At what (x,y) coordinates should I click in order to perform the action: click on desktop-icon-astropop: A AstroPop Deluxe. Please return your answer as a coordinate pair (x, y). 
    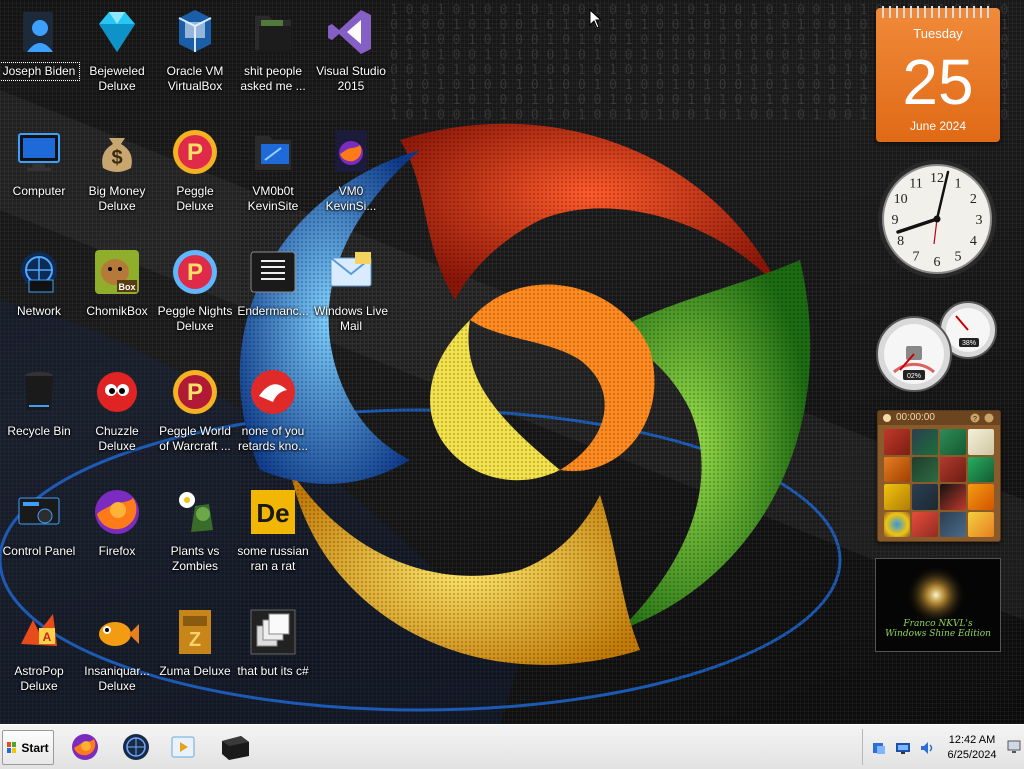
    Looking at the image, I should click on (39, 656).